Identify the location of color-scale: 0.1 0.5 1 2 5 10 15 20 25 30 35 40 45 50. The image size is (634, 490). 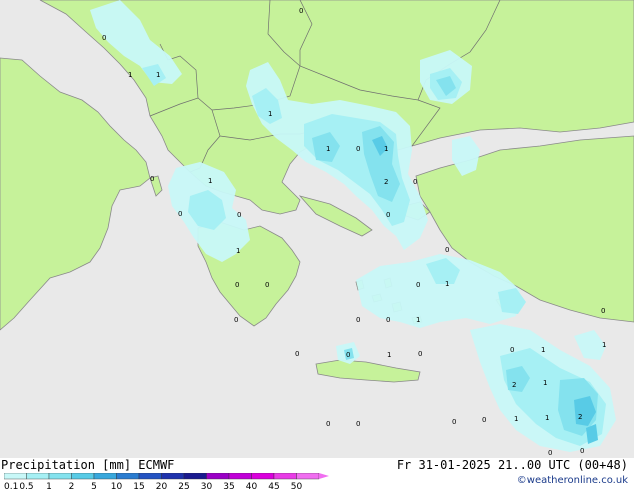
(166, 481).